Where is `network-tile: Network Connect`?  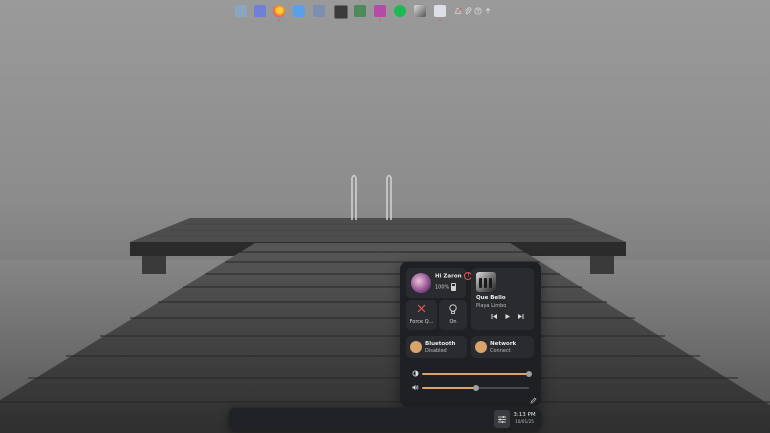 network-tile: Network Connect is located at coordinates (502, 347).